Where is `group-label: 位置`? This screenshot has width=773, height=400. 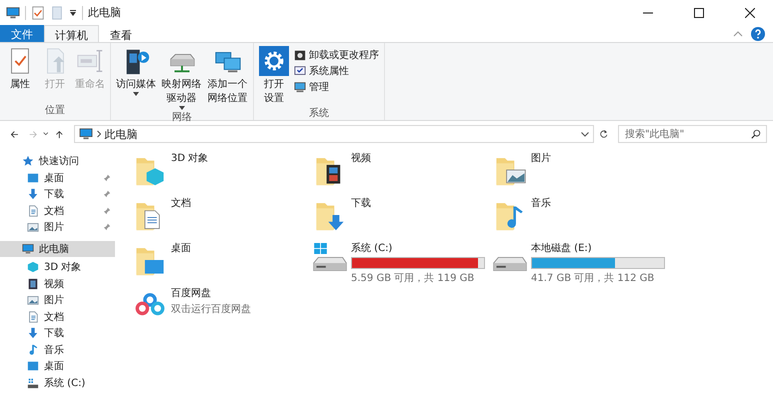
group-label: 位置 is located at coordinates (55, 111).